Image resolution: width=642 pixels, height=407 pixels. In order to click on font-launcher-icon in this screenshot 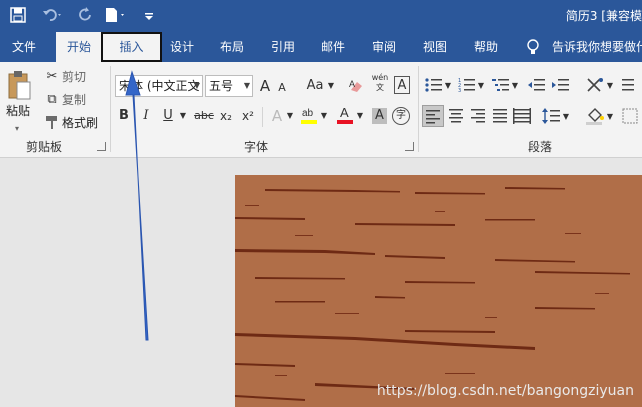, I will do `click(409, 146)`.